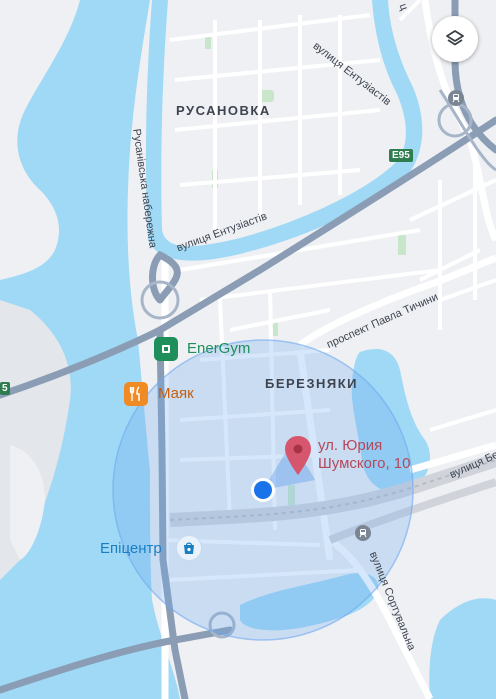  What do you see at coordinates (131, 548) in the screenshot?
I see `poi-label-epicentr: Епіцентр` at bounding box center [131, 548].